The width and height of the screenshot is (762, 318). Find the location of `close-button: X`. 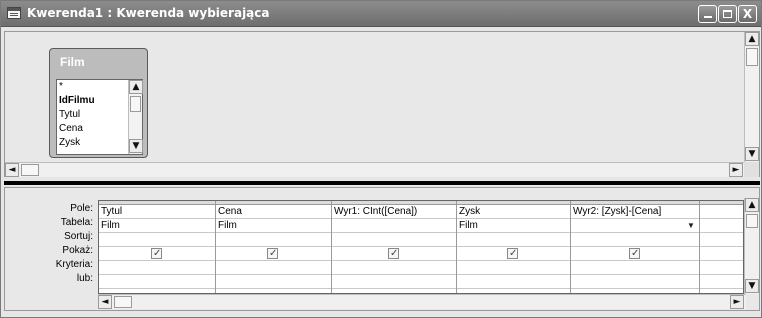

close-button: X is located at coordinates (747, 14).